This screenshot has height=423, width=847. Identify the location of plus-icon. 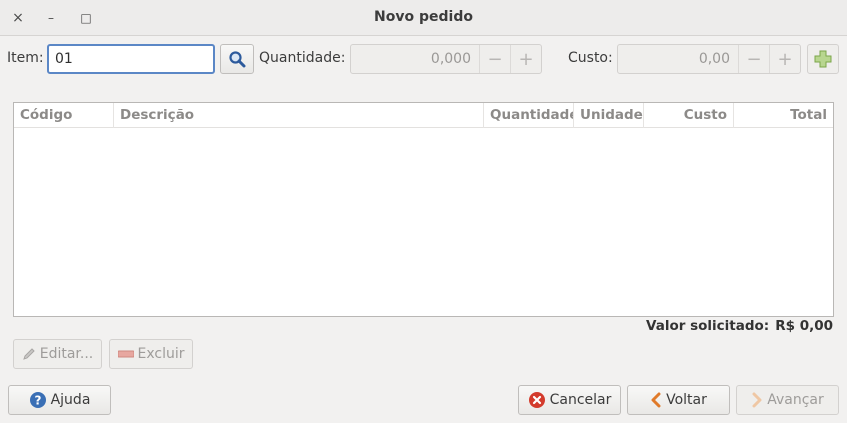
(823, 59).